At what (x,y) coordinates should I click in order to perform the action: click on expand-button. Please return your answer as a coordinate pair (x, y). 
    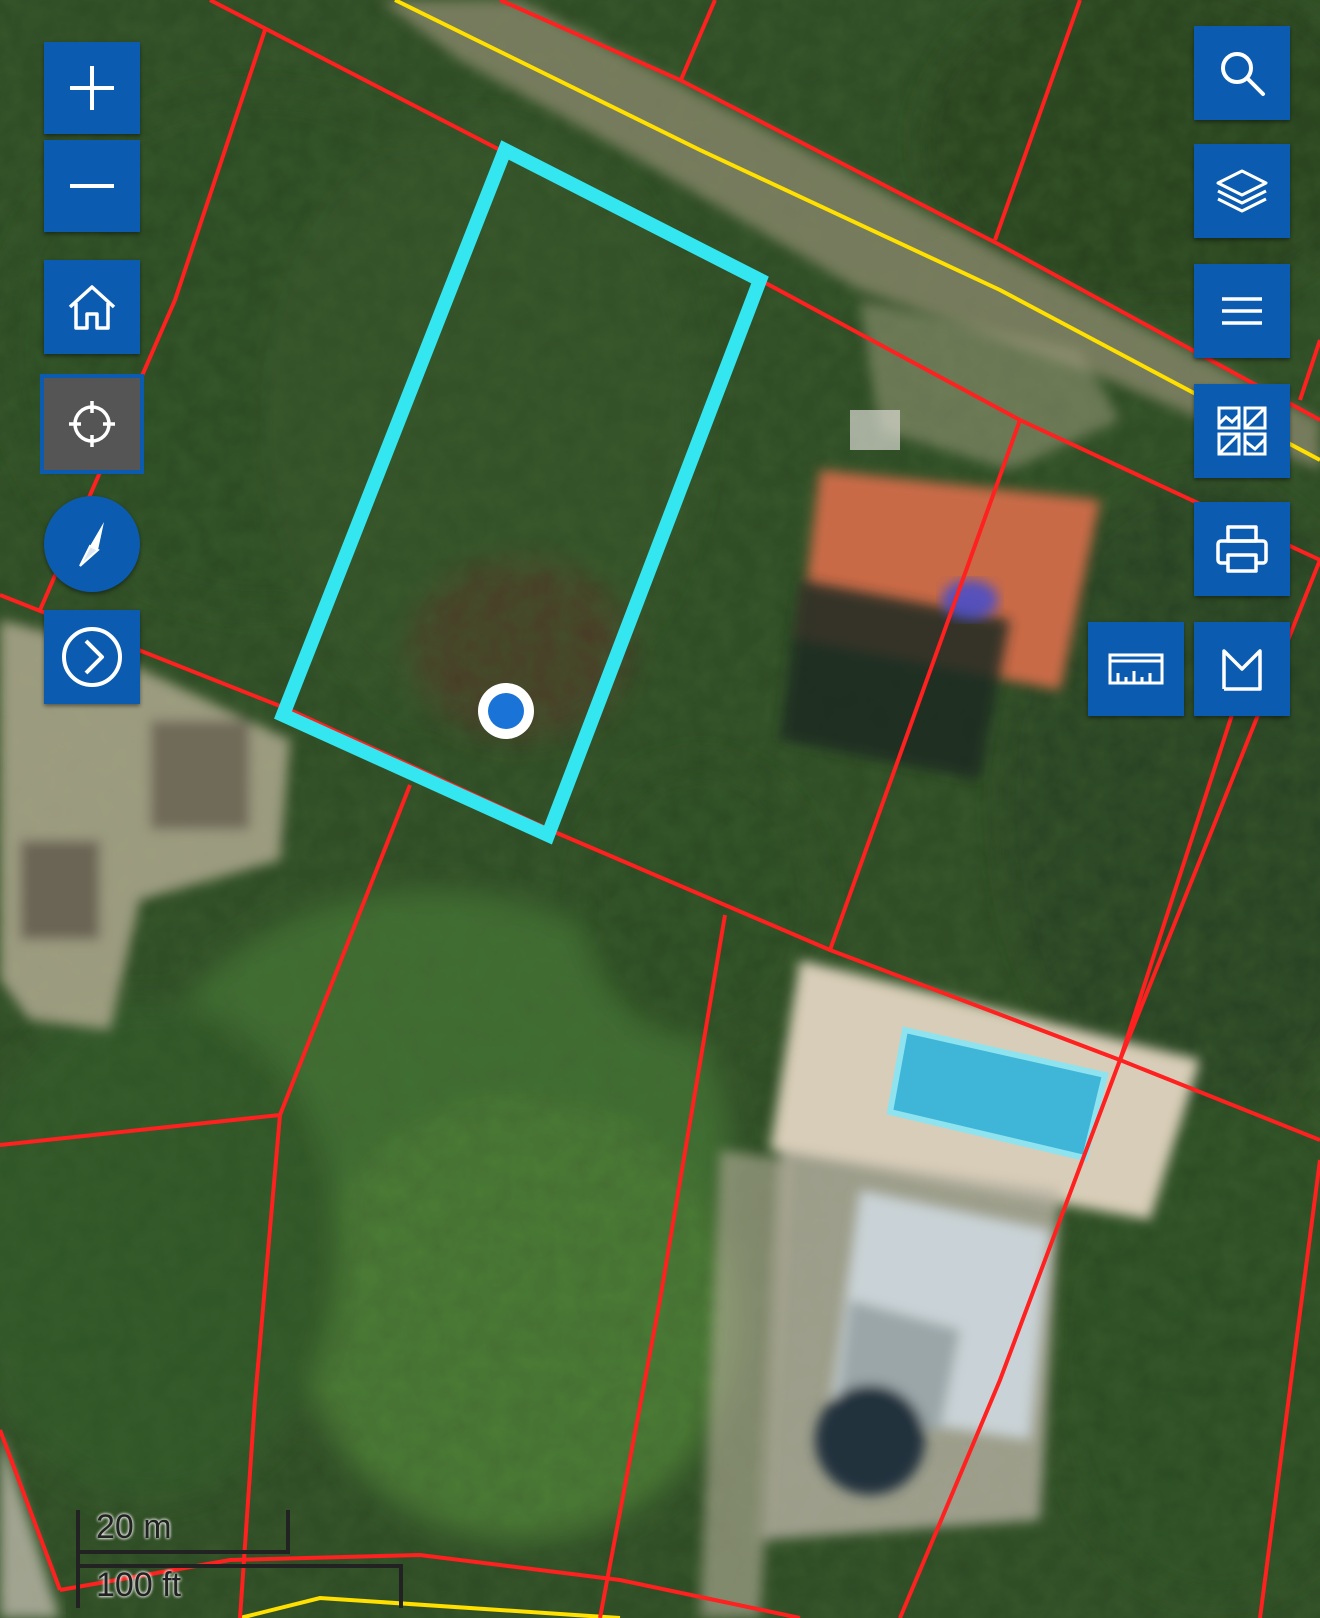
    Looking at the image, I should click on (92, 657).